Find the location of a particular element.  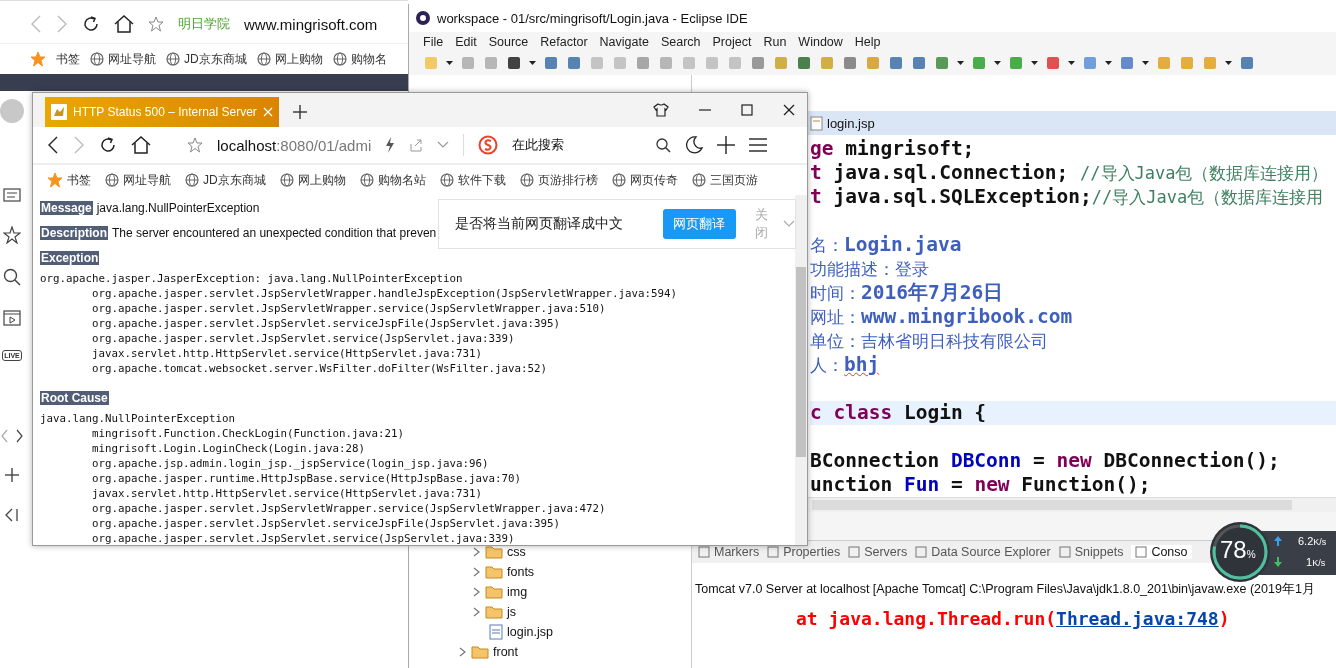

new-tab-icon is located at coordinates (299, 112).